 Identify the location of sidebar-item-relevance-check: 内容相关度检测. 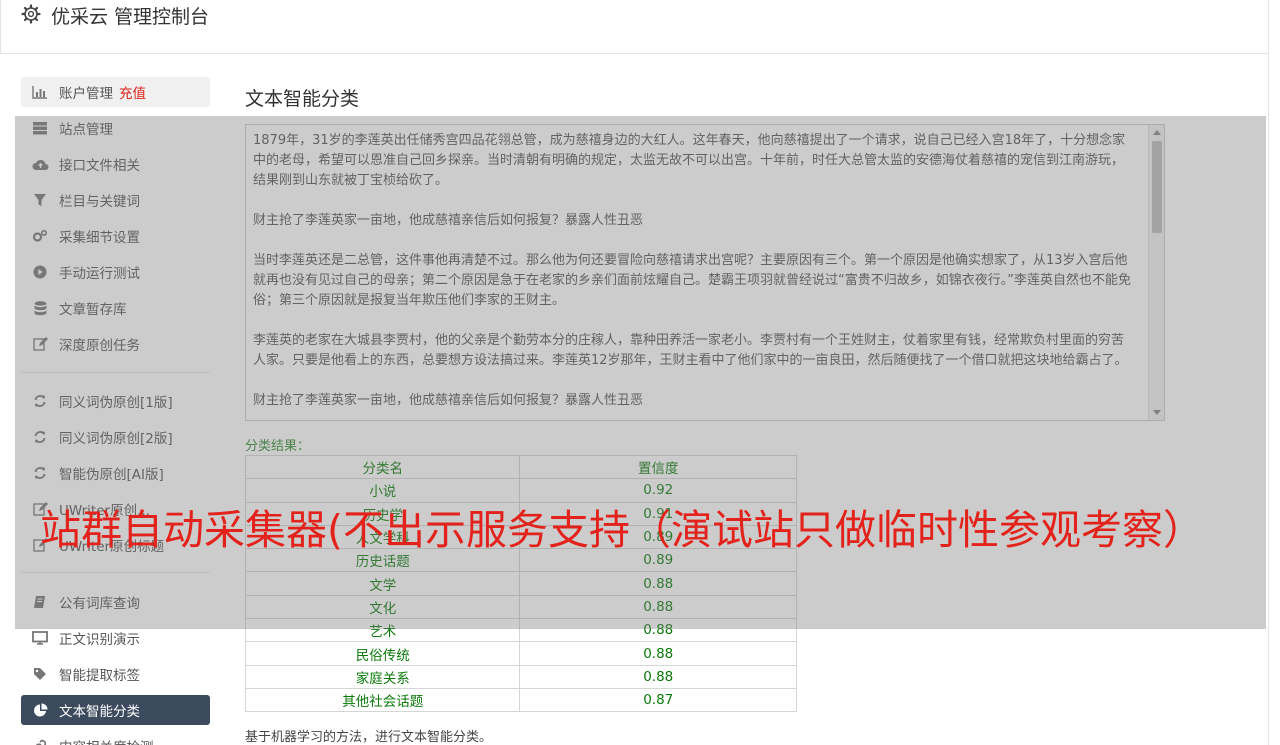
(115, 738).